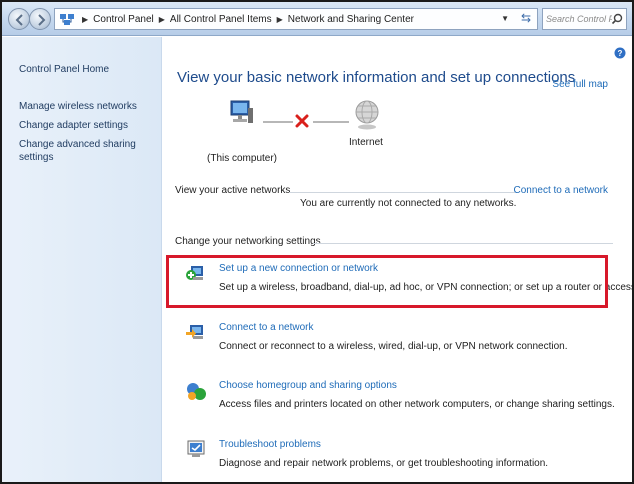 This screenshot has height=484, width=634. Describe the element at coordinates (242, 158) in the screenshot. I see `this-computer-label: (This computer)` at that location.